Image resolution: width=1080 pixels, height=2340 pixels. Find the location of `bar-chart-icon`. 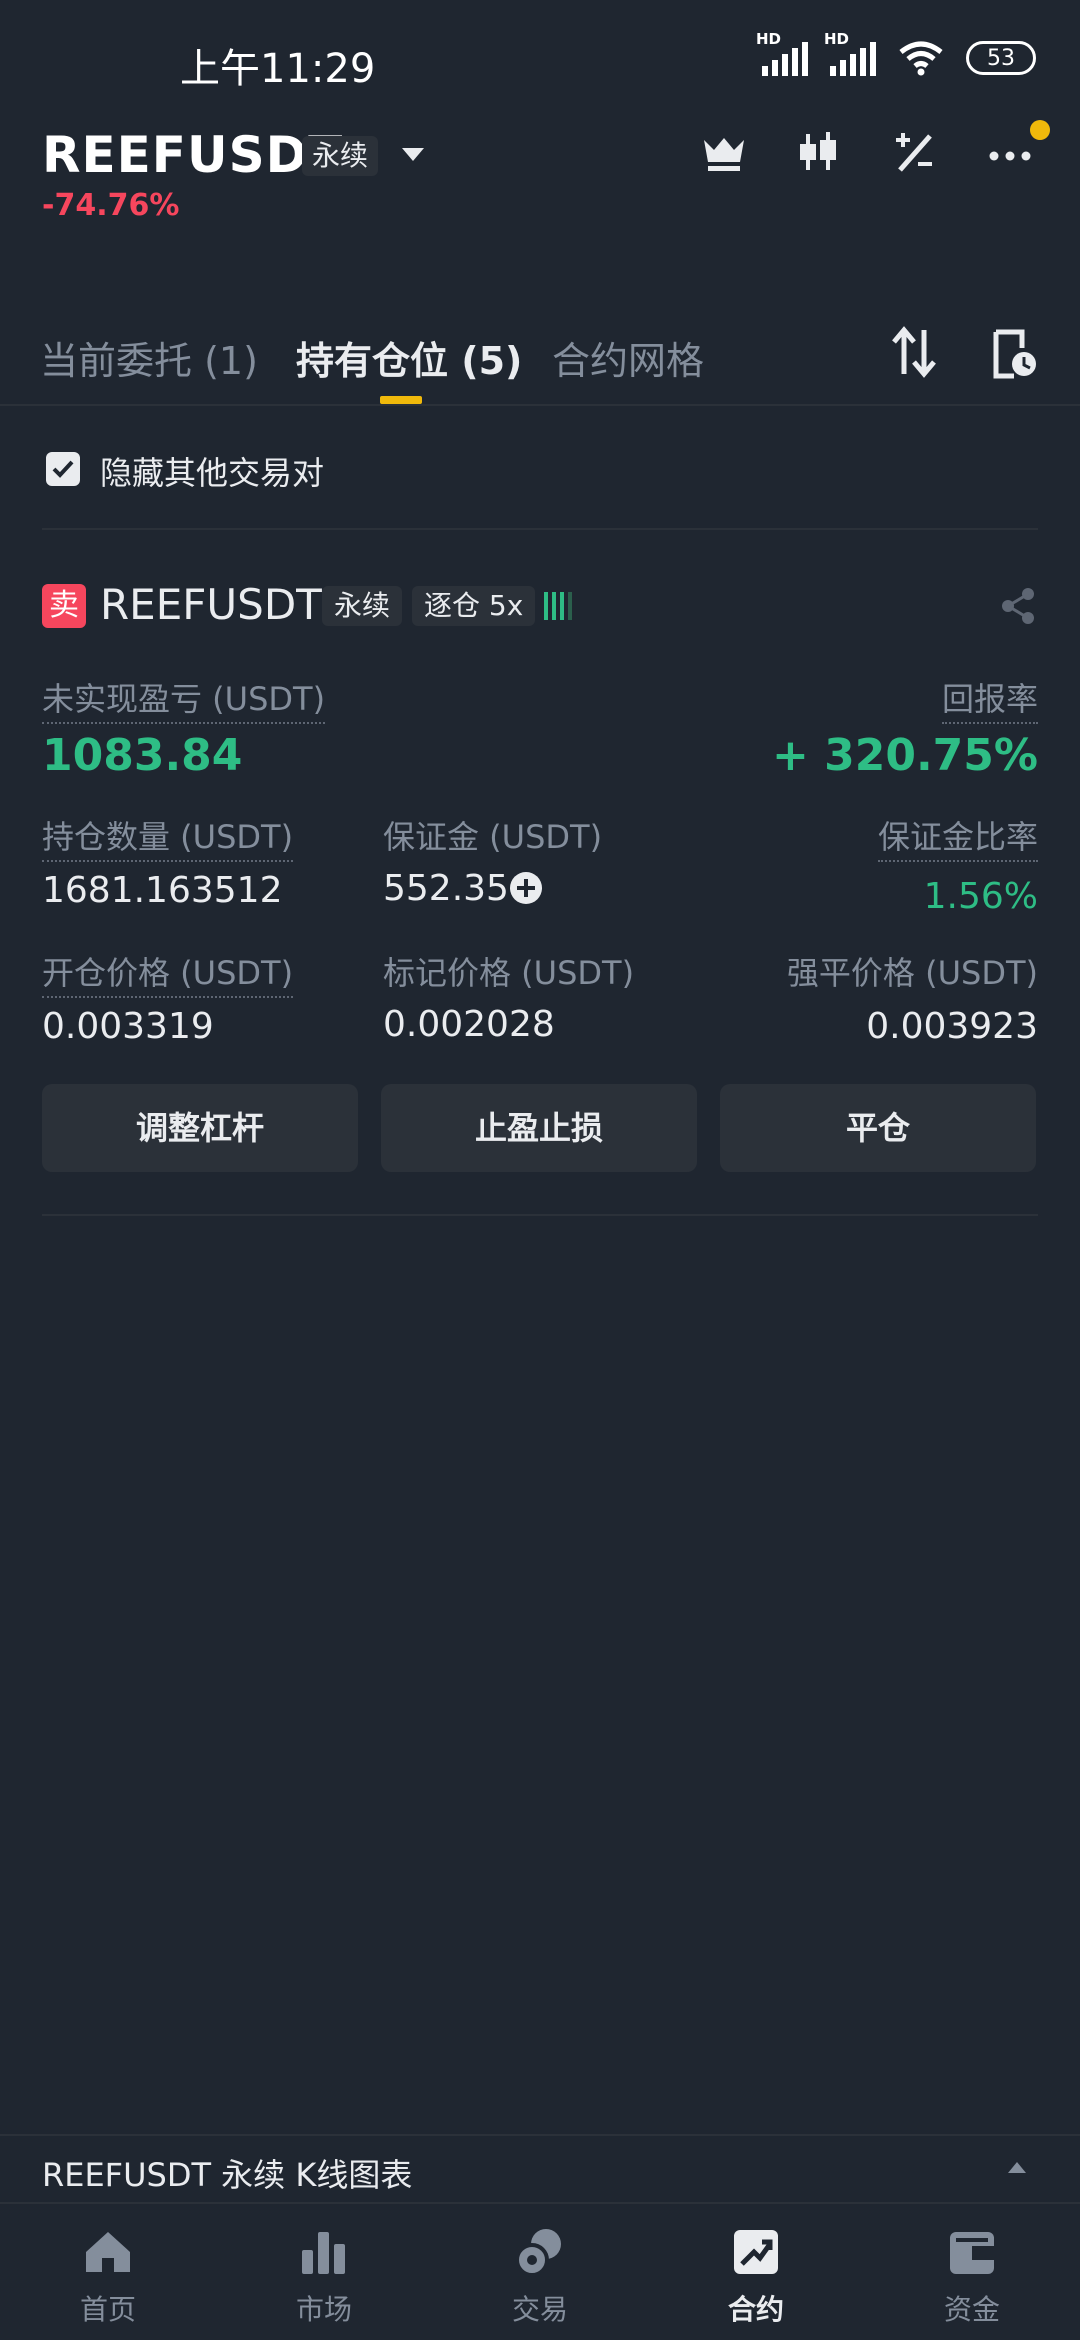

bar-chart-icon is located at coordinates (323, 2253).